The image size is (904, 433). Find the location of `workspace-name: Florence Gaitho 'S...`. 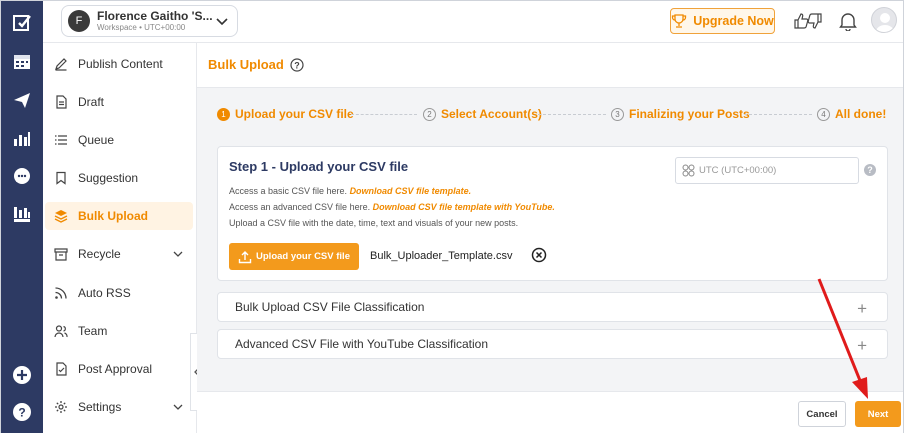

workspace-name: Florence Gaitho 'S... is located at coordinates (155, 15).